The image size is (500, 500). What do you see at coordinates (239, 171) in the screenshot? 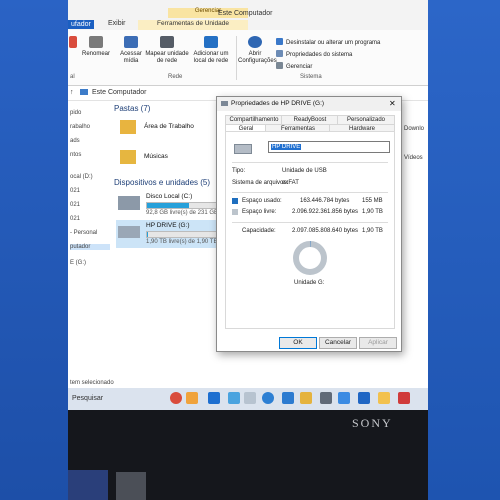
I see `type-label: Tipo:` at bounding box center [239, 171].